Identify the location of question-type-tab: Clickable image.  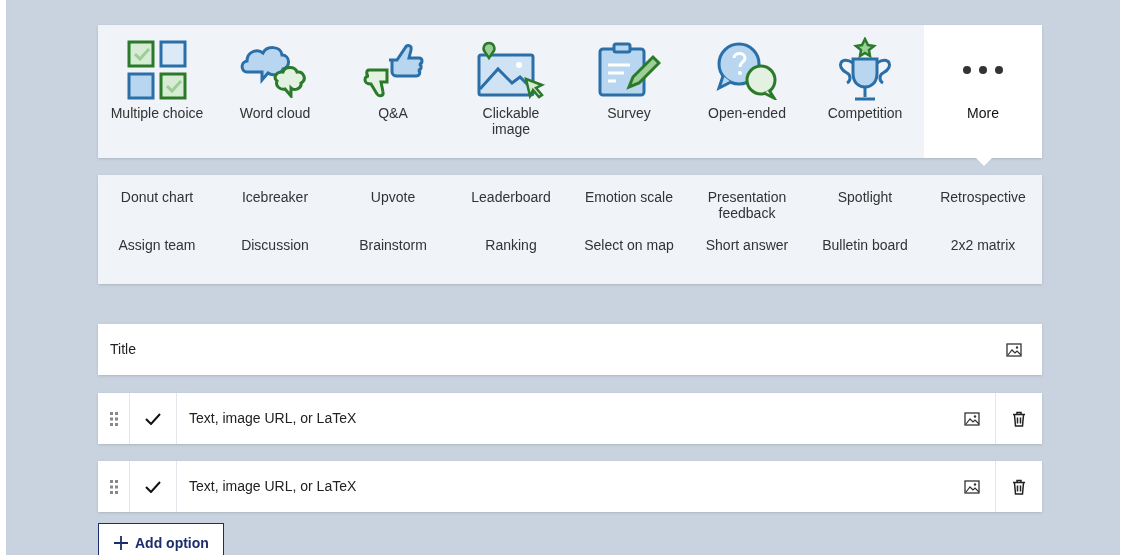
(511, 121).